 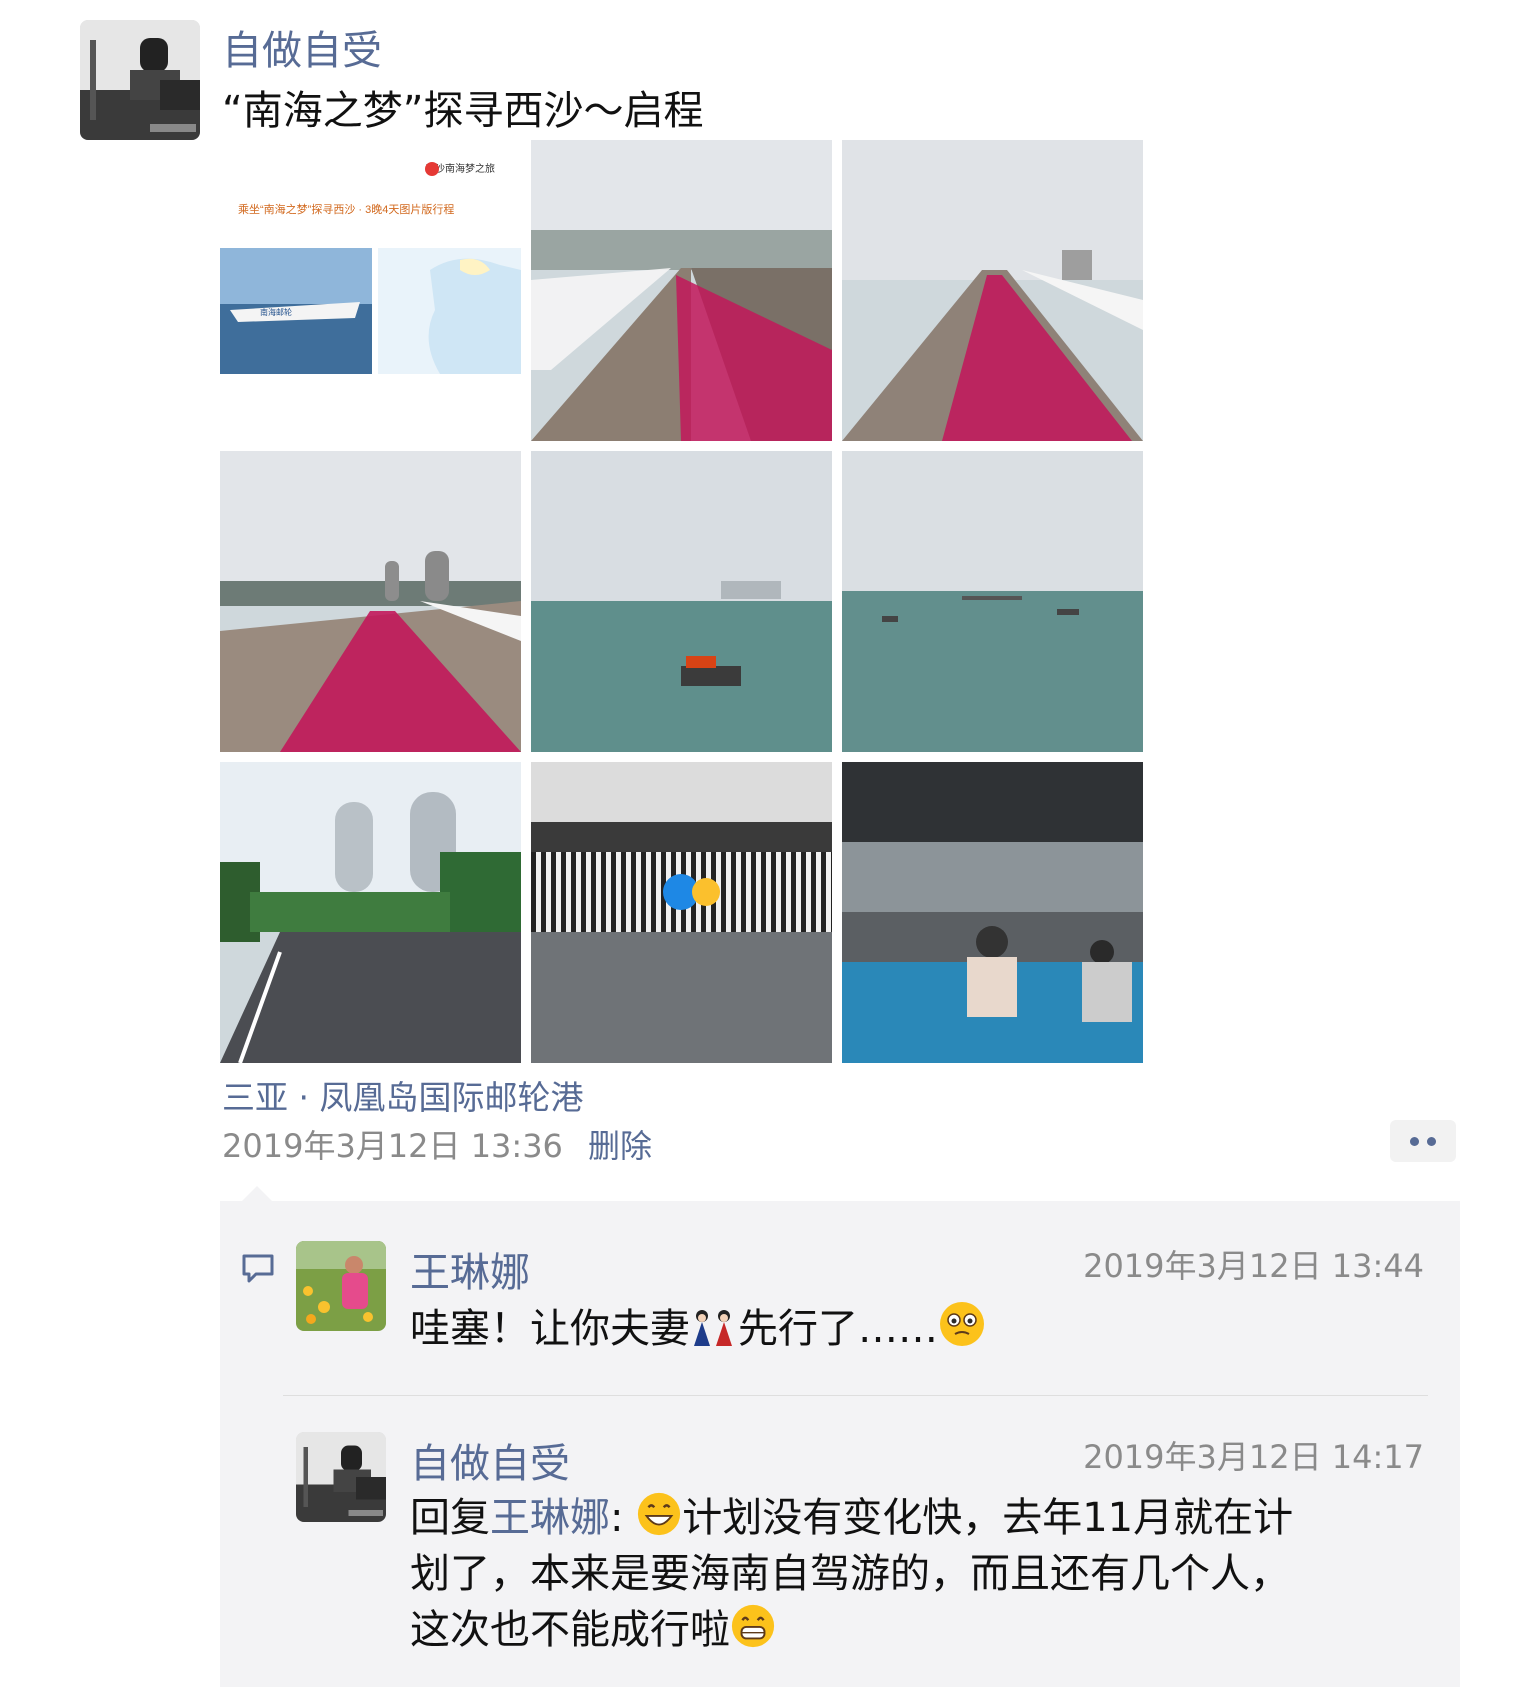 I want to click on comment-time: 2019年3月12日 13:44, so click(x=1253, y=1266).